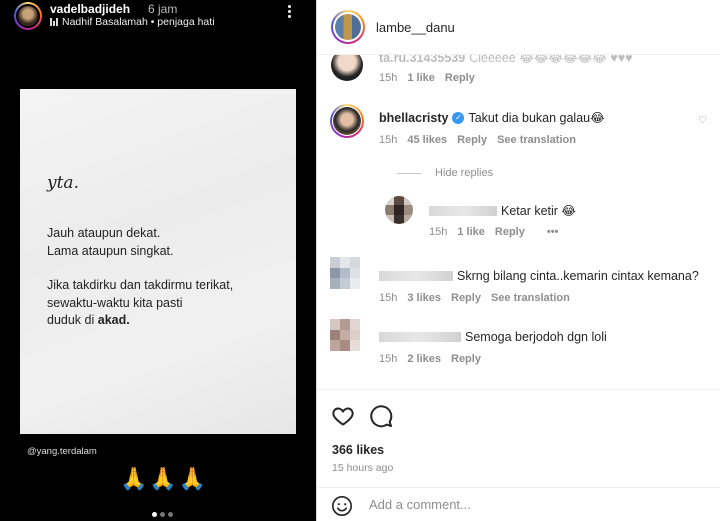 The width and height of the screenshot is (720, 521). Describe the element at coordinates (518, 27) in the screenshot. I see `post-header: lambe__danu` at that location.